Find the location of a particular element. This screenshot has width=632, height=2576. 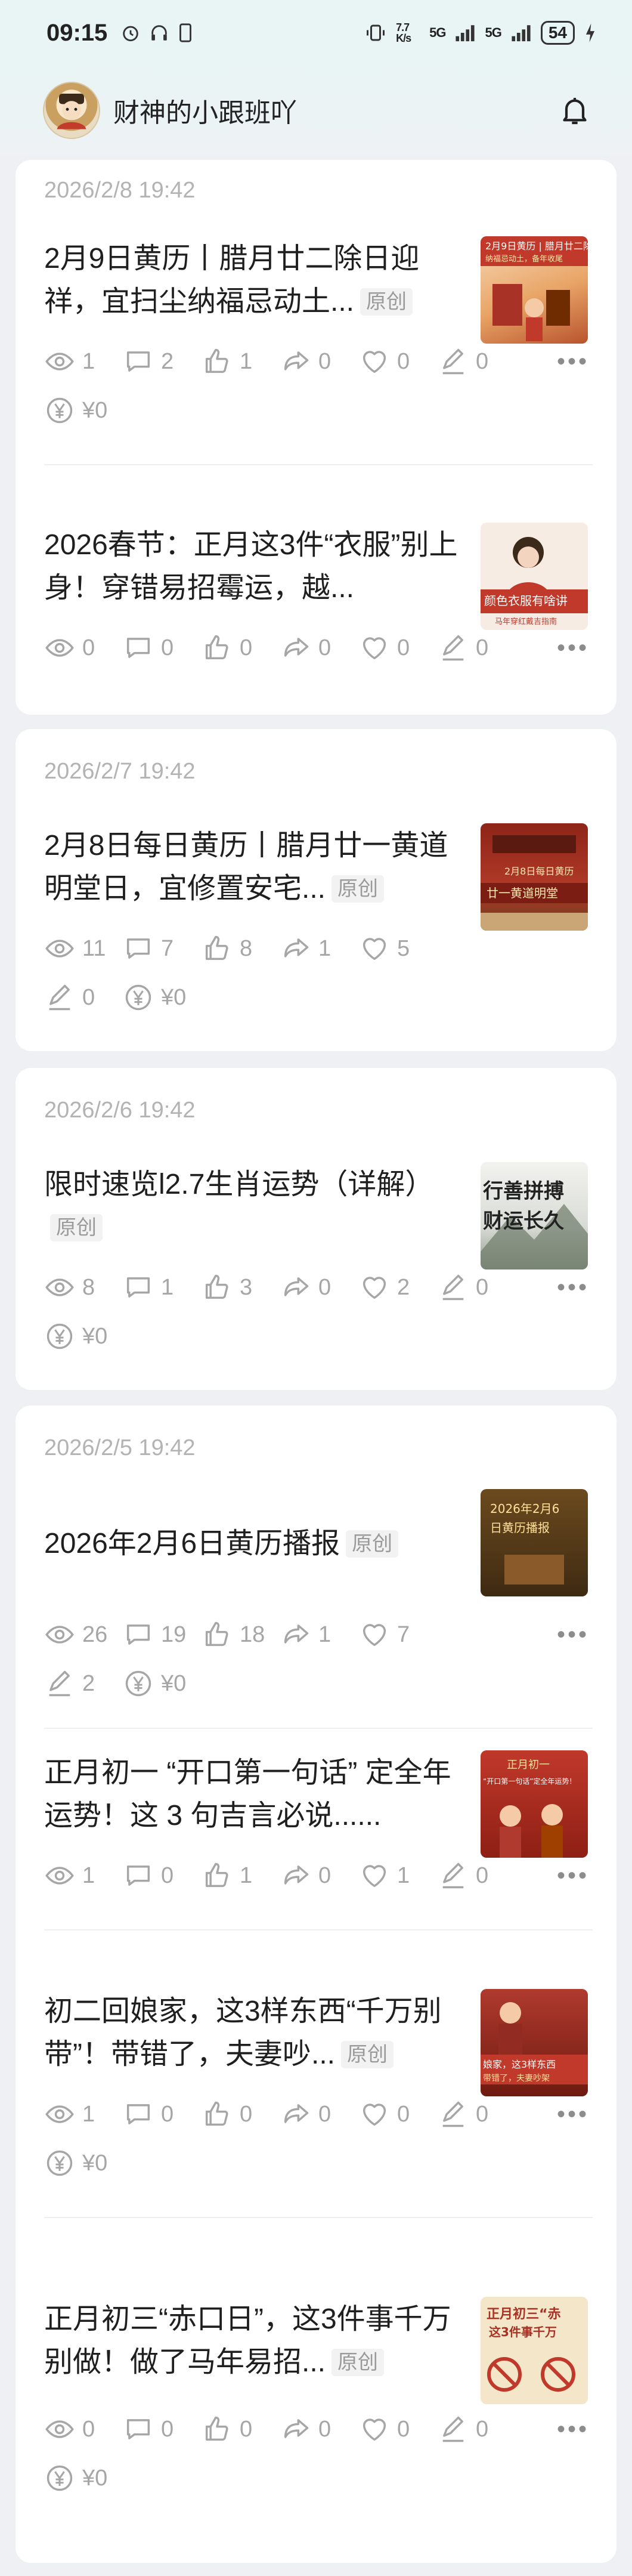

signal-bars-icon is located at coordinates (521, 33).